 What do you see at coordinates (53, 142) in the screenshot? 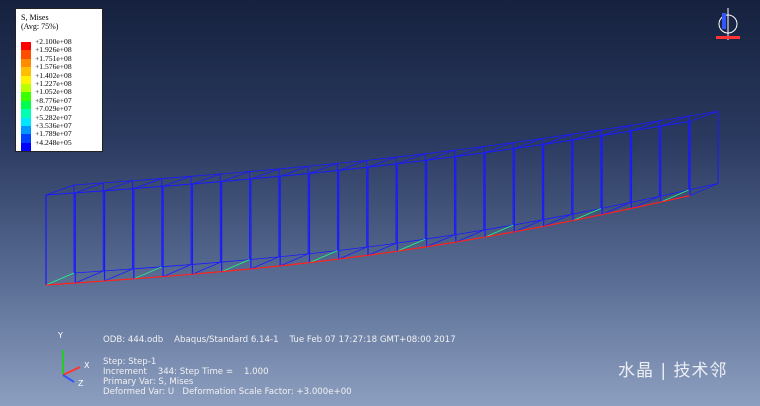
I see `legend-label: +4.248e+05` at bounding box center [53, 142].